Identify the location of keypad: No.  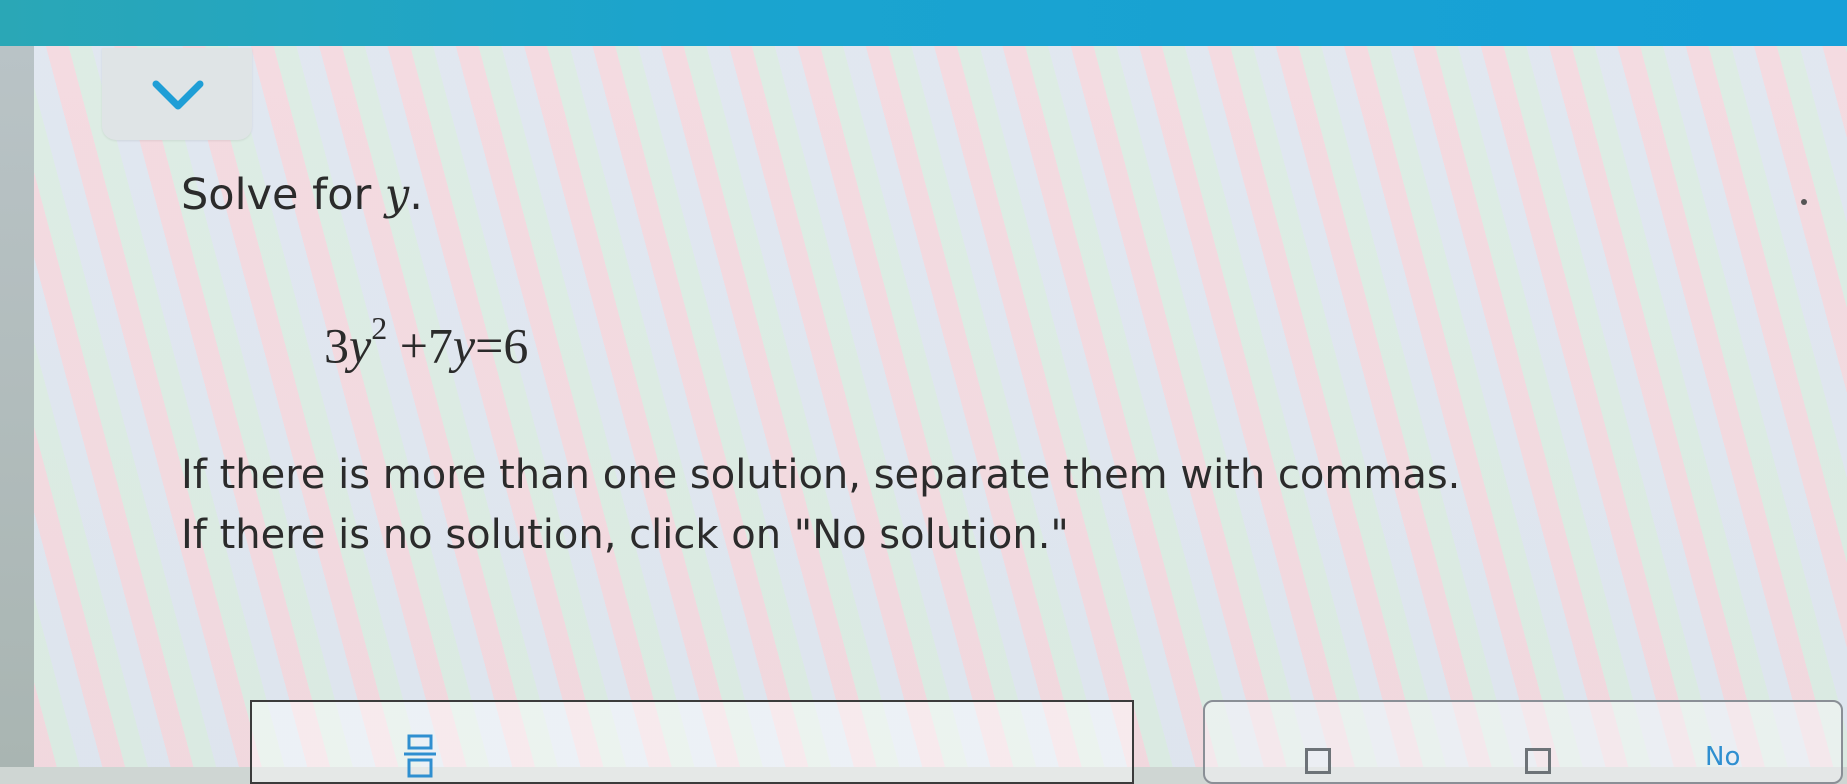
(1523, 742).